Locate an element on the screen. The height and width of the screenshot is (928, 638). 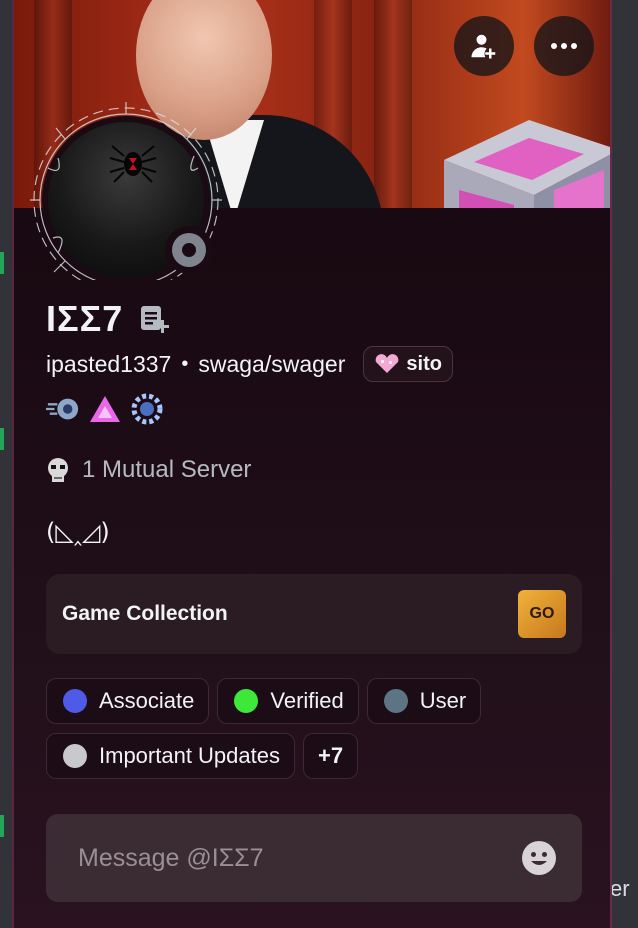
badge-list is located at coordinates (105, 409).